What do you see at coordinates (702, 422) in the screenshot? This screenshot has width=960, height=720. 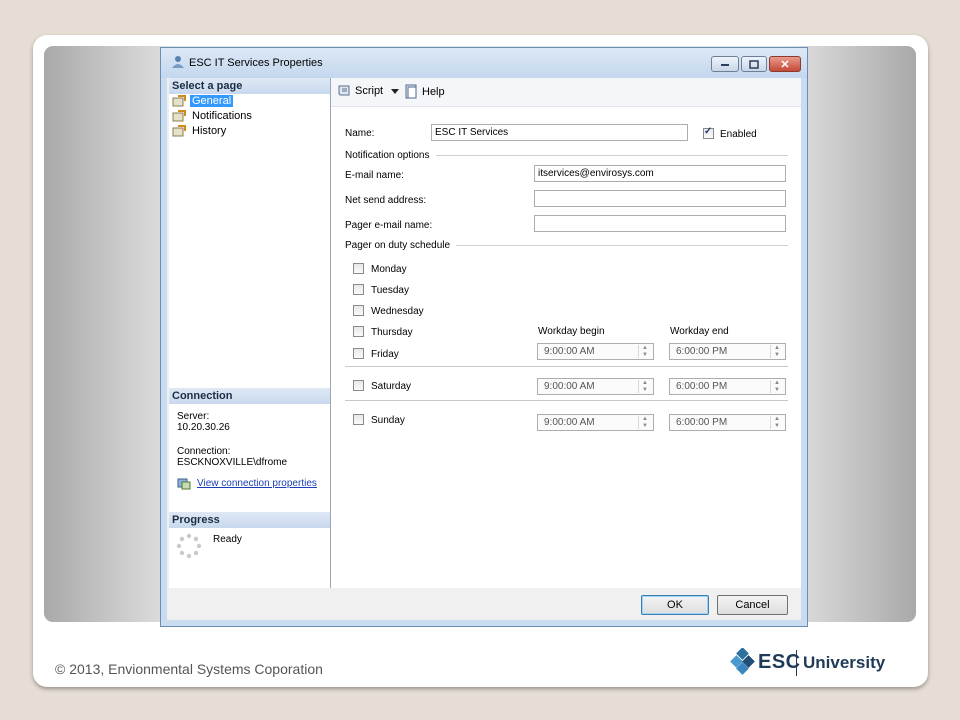 I see `sunday-end-value: 6:00:00 PM` at bounding box center [702, 422].